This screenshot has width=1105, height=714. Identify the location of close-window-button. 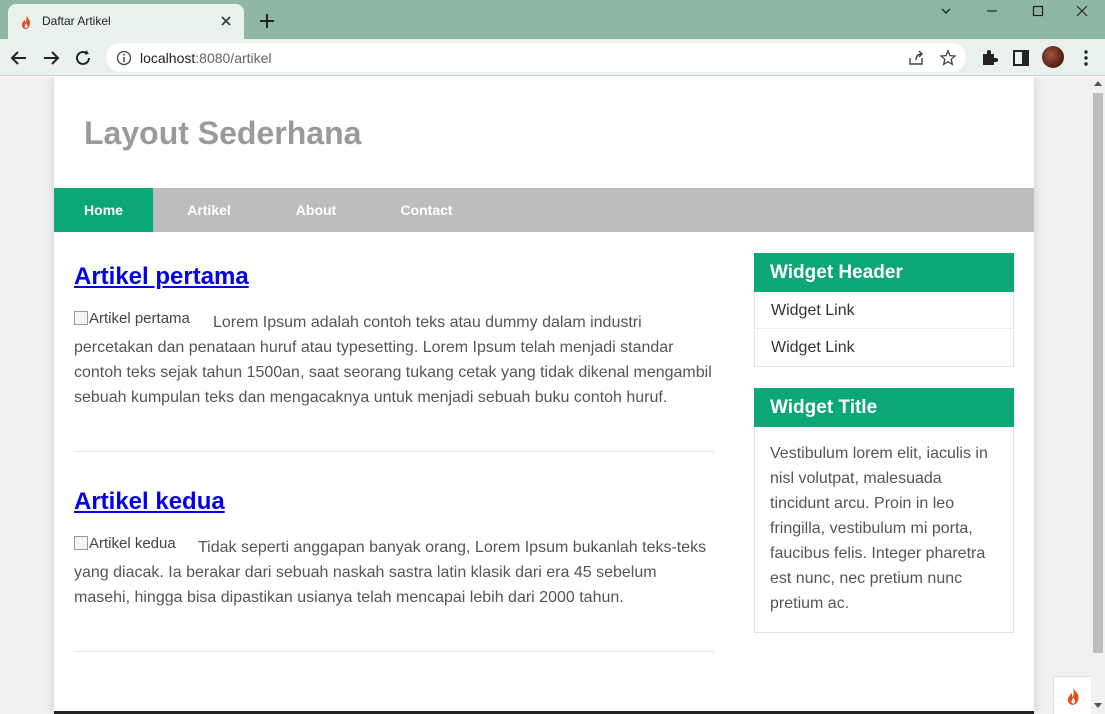
(1082, 12).